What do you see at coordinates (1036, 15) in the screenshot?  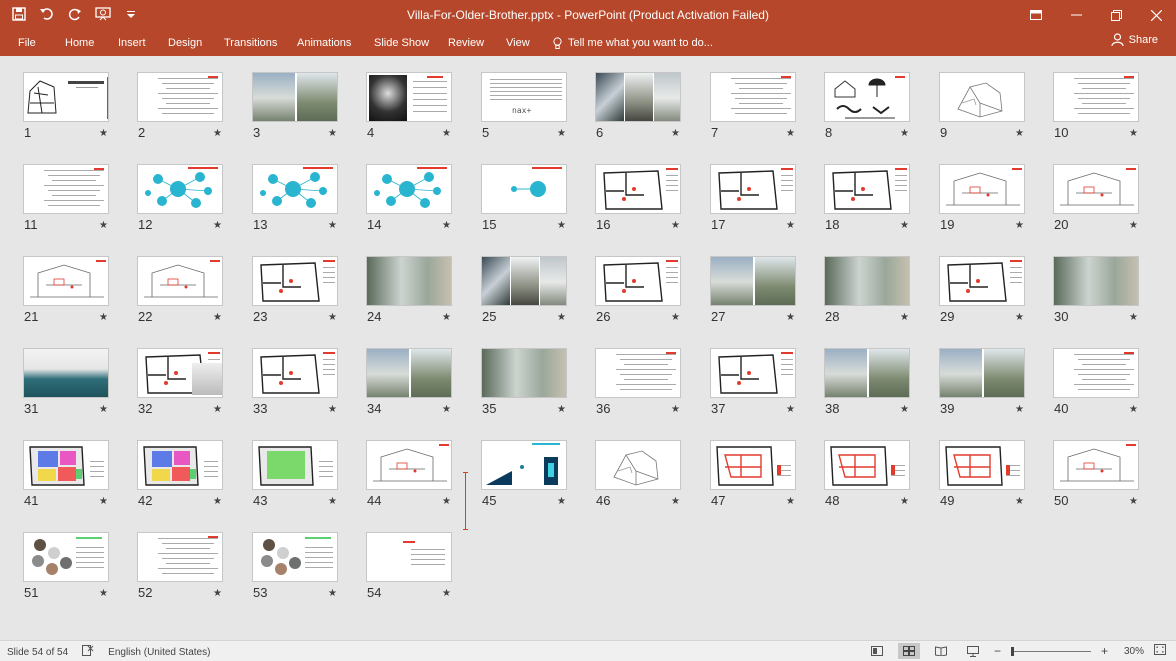 I see `ribbon-display-icon` at bounding box center [1036, 15].